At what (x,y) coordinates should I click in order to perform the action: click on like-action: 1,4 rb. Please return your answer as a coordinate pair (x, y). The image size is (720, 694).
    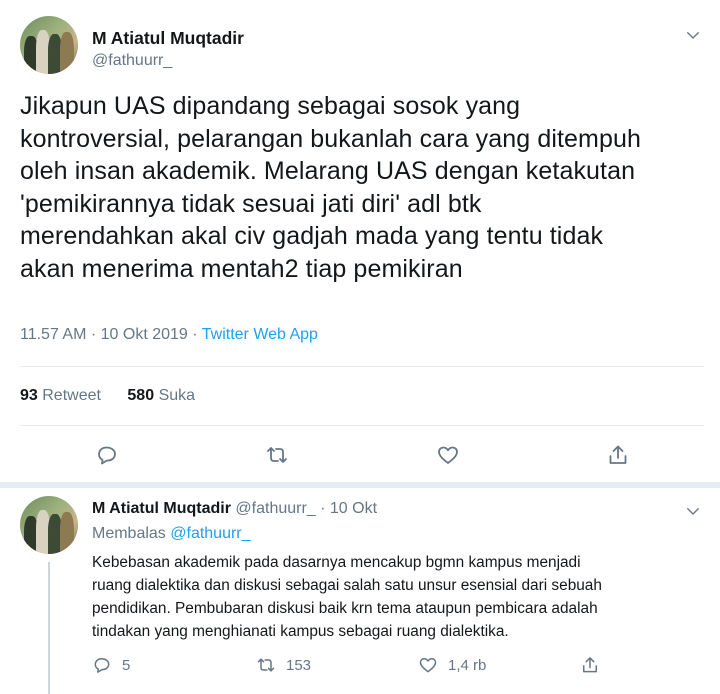
    Looking at the image, I should click on (452, 665).